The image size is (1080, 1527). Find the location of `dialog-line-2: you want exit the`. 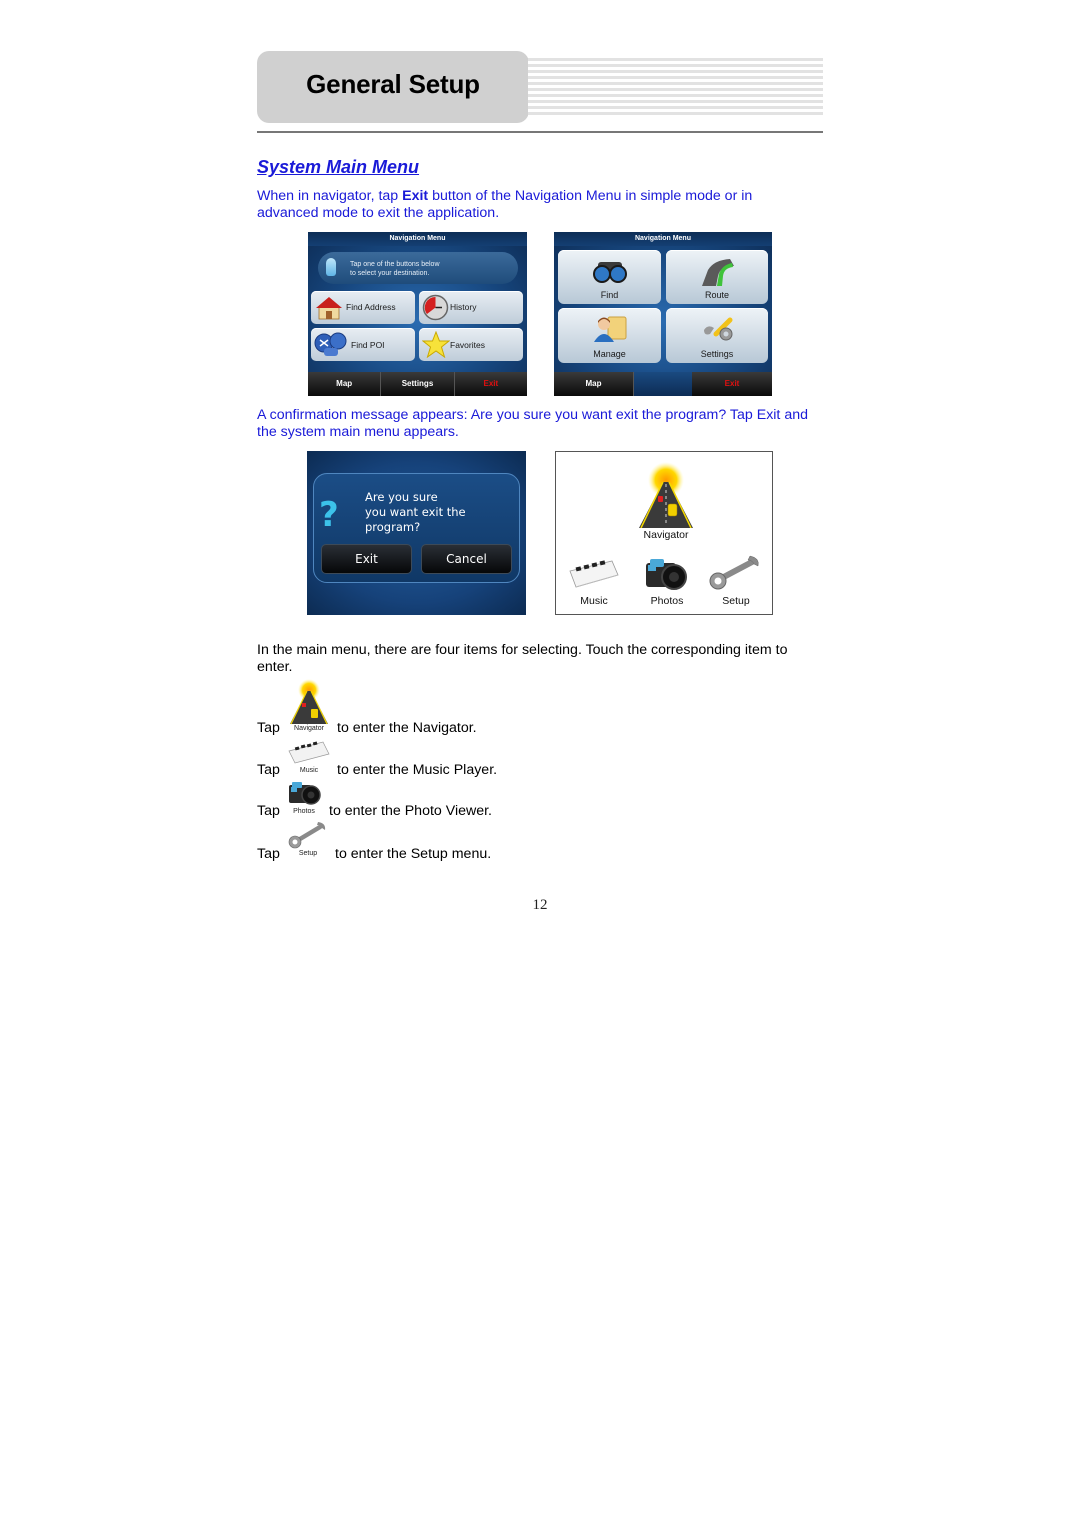

dialog-line-2: you want exit the is located at coordinates (415, 512).